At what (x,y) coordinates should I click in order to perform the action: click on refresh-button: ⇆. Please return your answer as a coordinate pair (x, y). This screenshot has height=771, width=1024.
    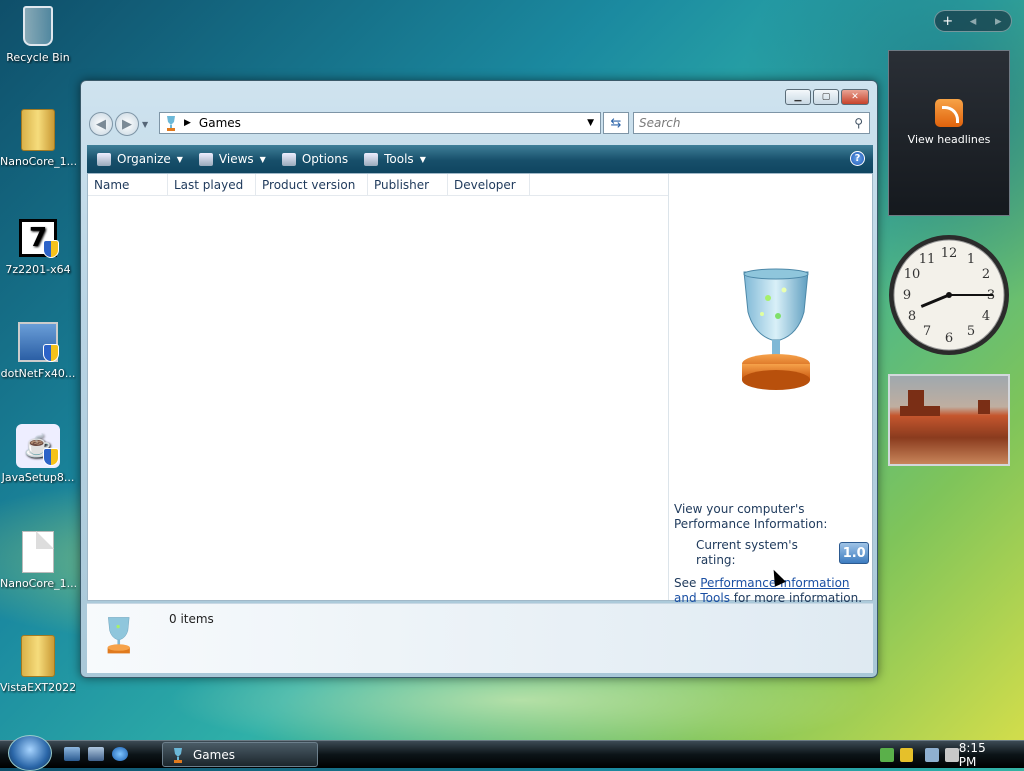
    Looking at the image, I should click on (616, 123).